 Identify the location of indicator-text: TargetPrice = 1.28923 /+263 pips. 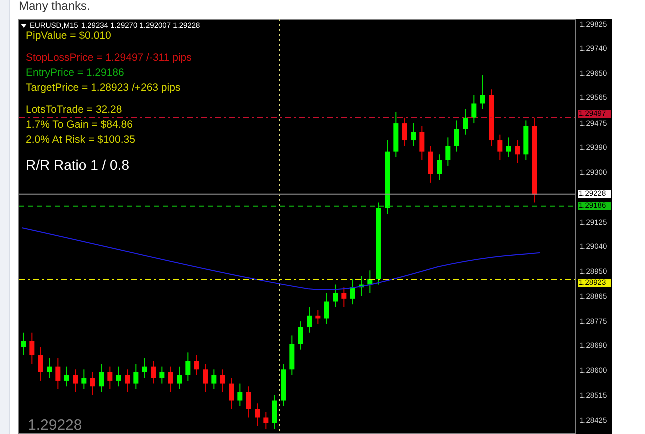
(104, 88).